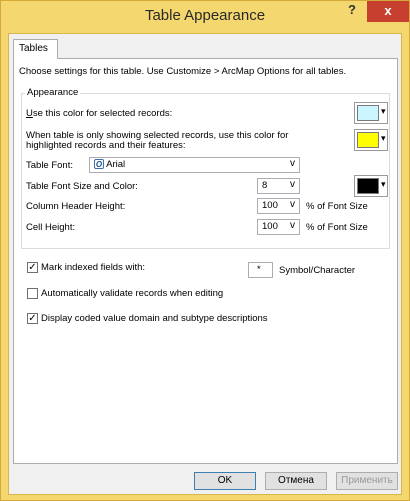 The height and width of the screenshot is (501, 410). I want to click on close-button: x, so click(388, 11).